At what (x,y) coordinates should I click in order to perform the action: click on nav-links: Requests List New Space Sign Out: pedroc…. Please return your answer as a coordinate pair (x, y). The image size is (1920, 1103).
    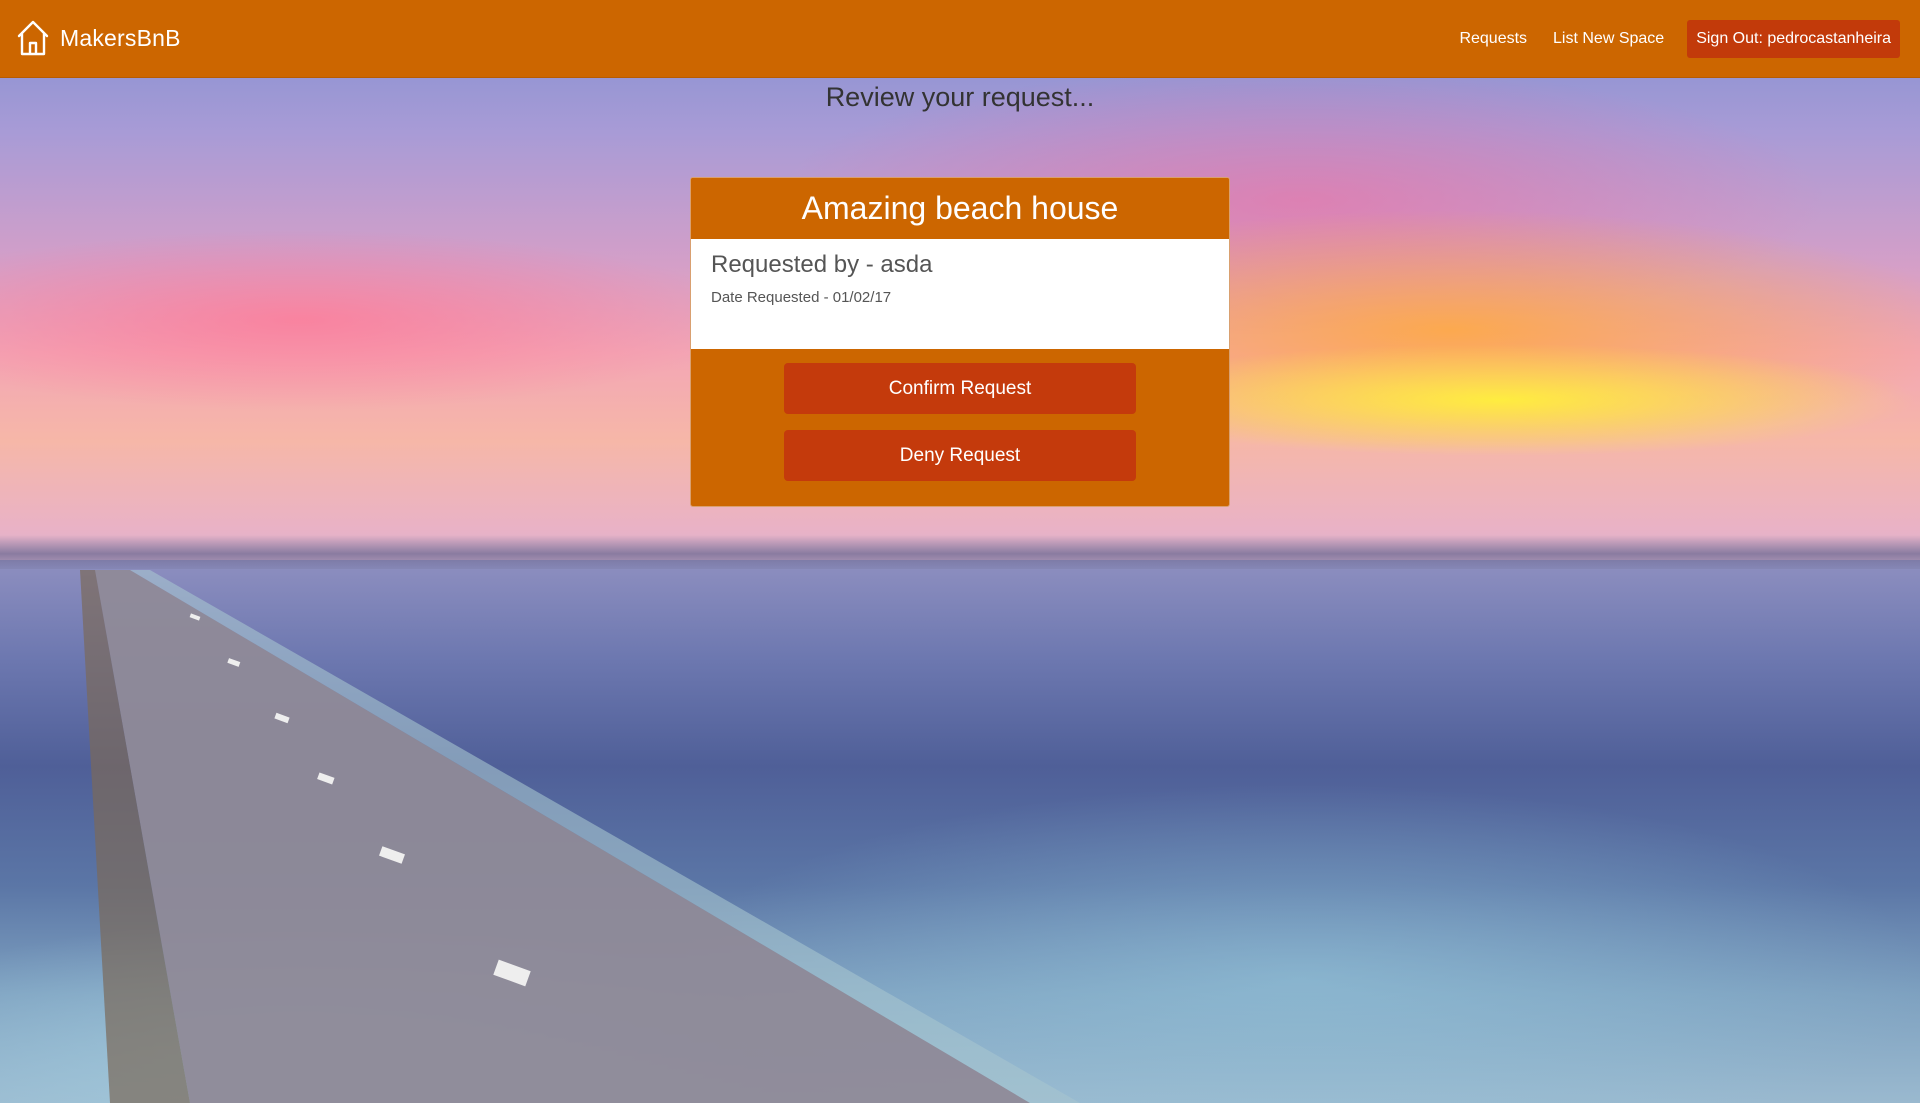
    Looking at the image, I should click on (1675, 39).